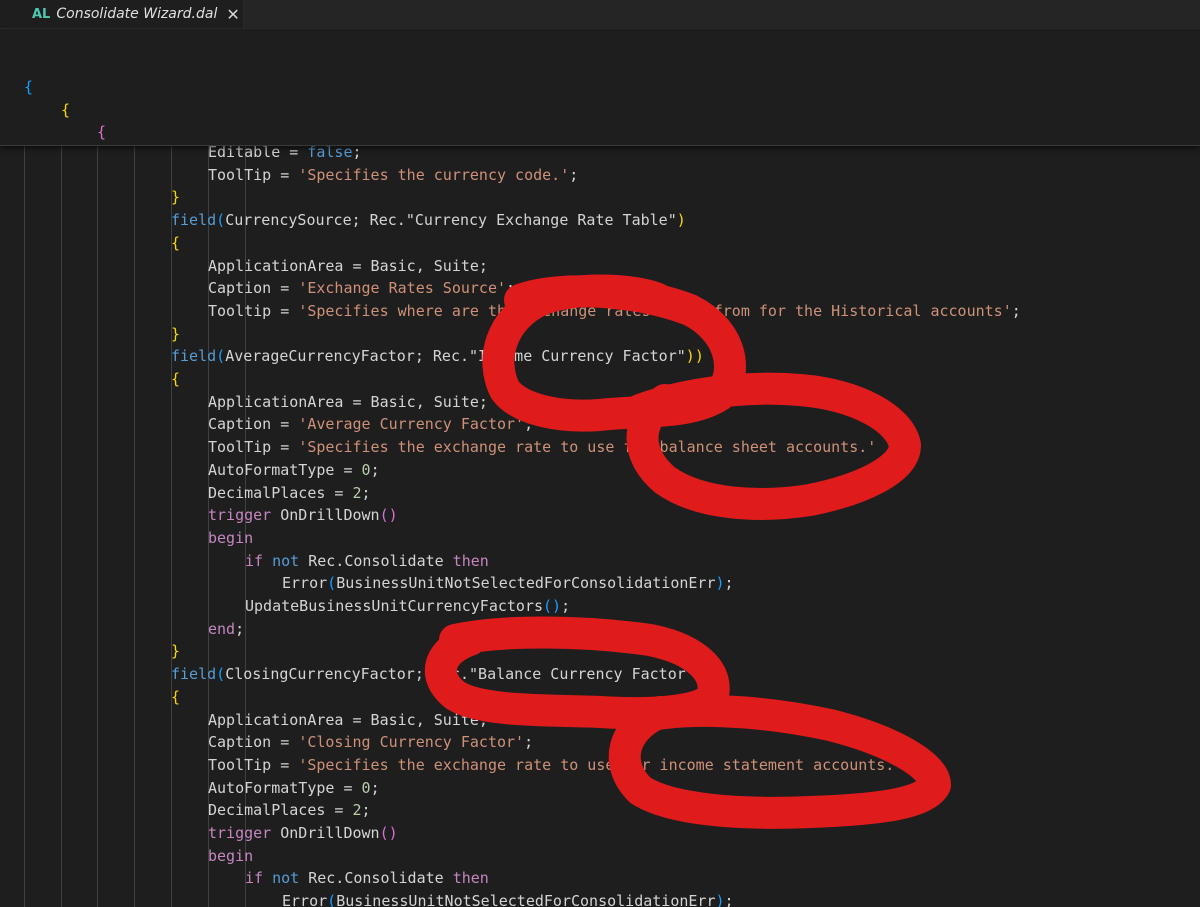  What do you see at coordinates (582, 674) in the screenshot?
I see `code-token: "Balance Currency Factor"` at bounding box center [582, 674].